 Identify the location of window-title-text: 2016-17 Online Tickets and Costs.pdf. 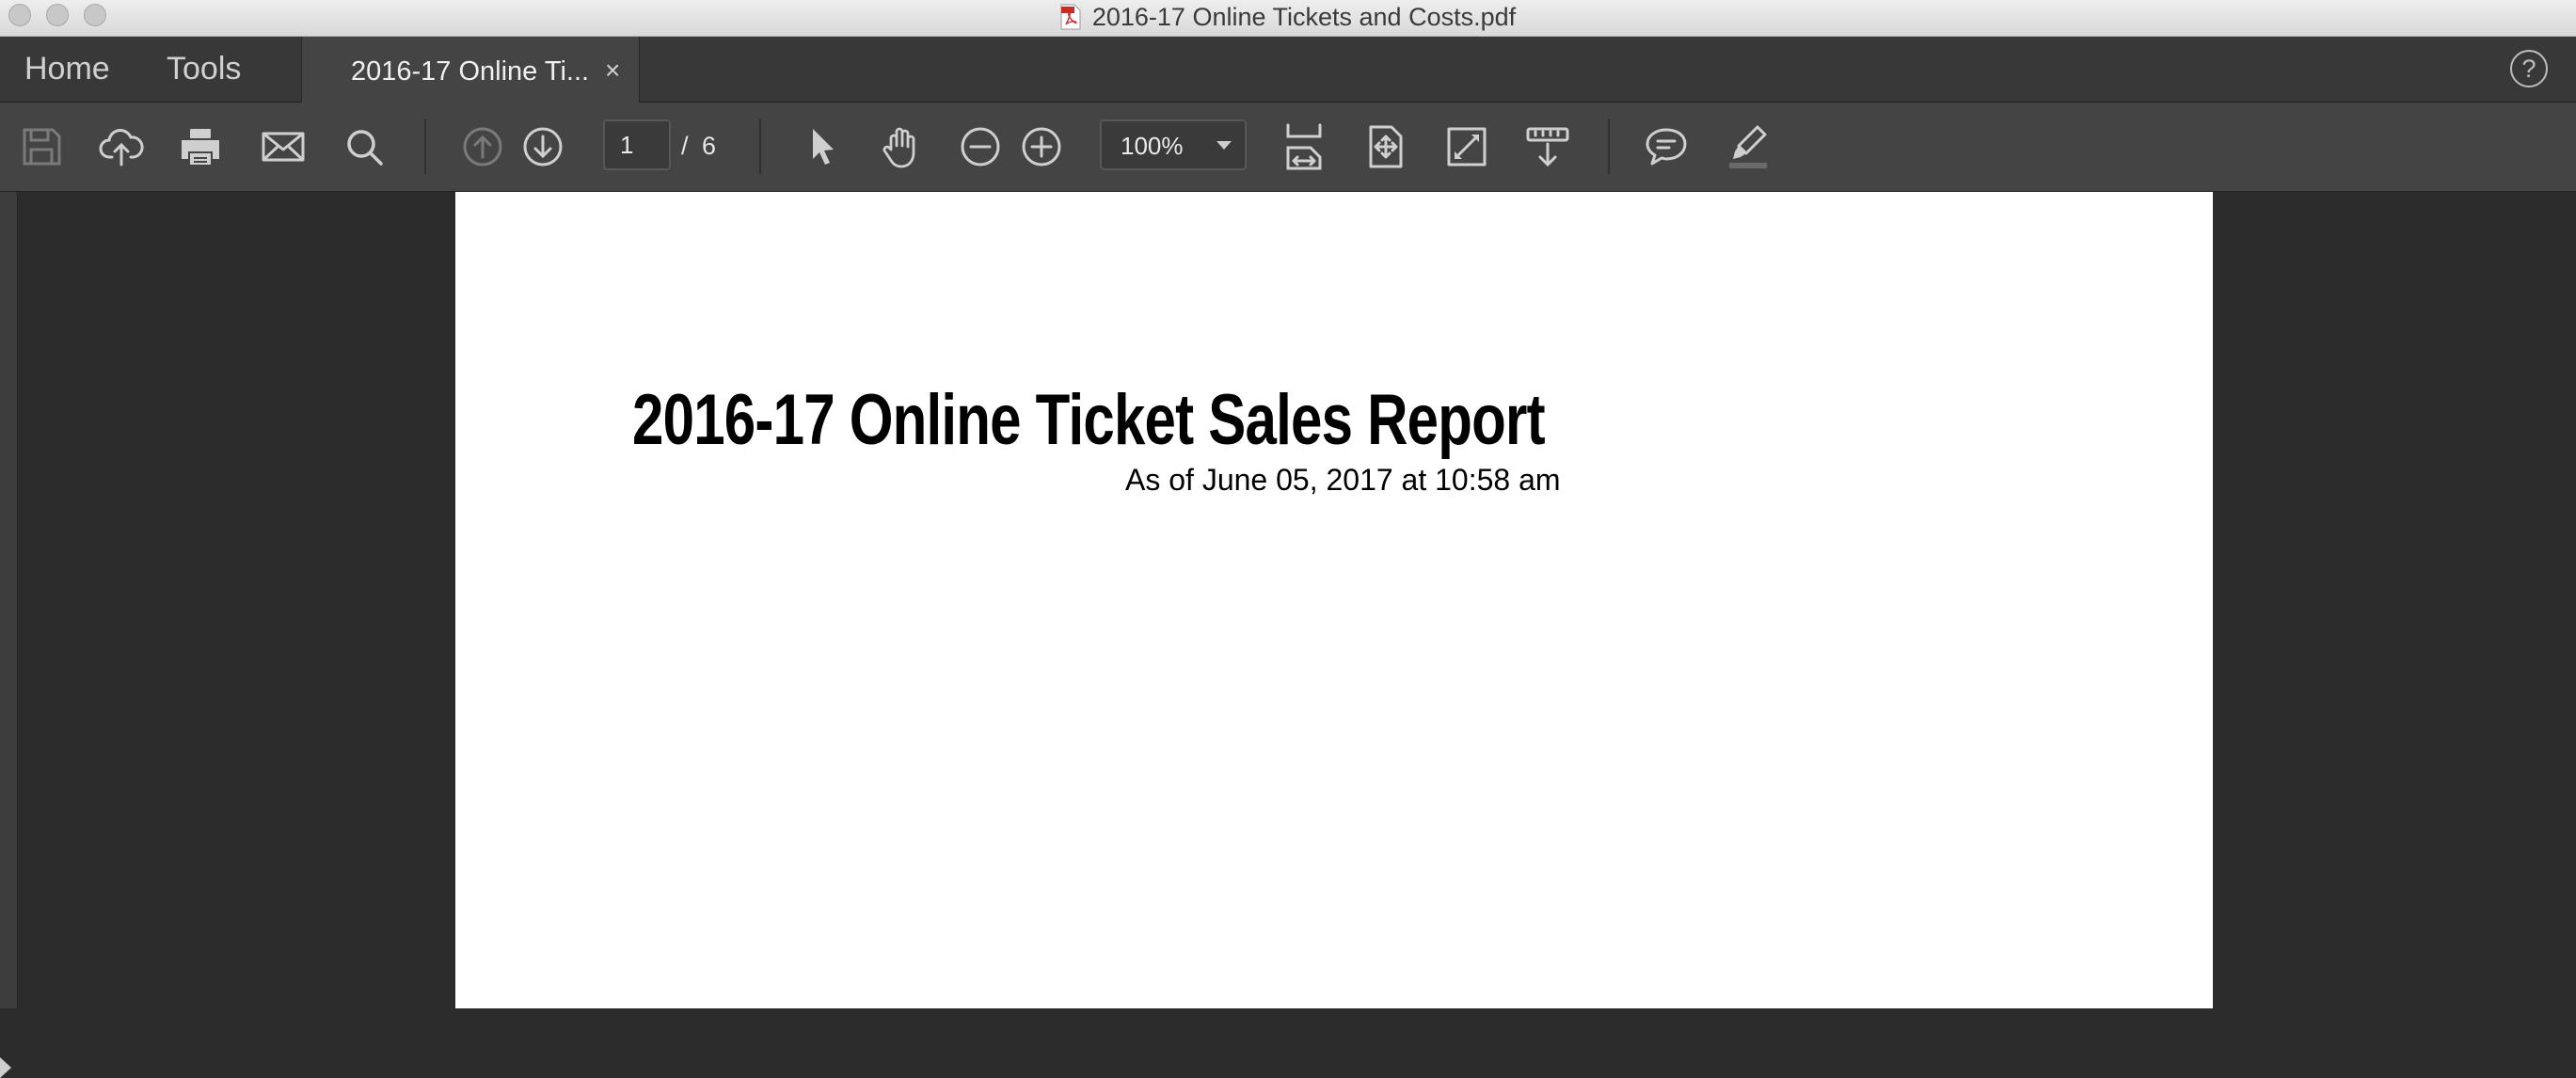
(1304, 17).